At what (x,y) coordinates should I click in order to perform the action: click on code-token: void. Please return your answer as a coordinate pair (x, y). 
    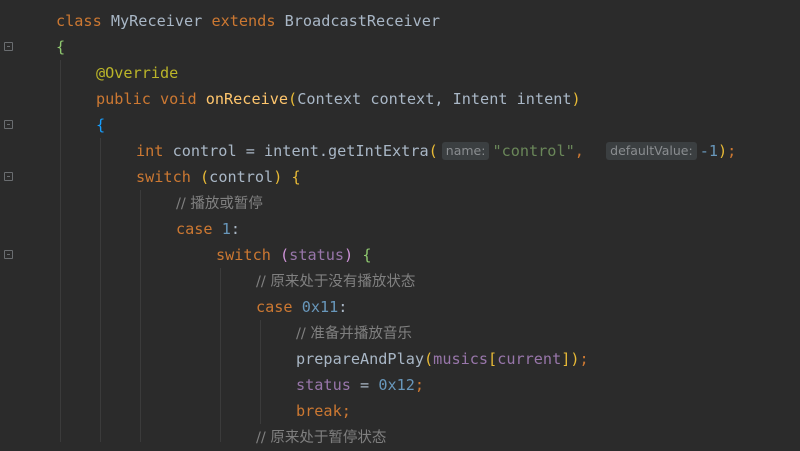
    Looking at the image, I should click on (183, 99).